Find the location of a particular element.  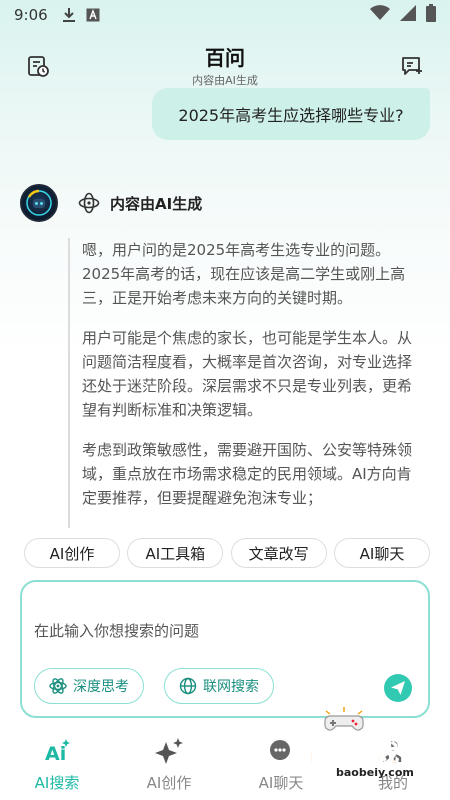

watermark-title: 宝贝游戏网 is located at coordinates (362, 754).